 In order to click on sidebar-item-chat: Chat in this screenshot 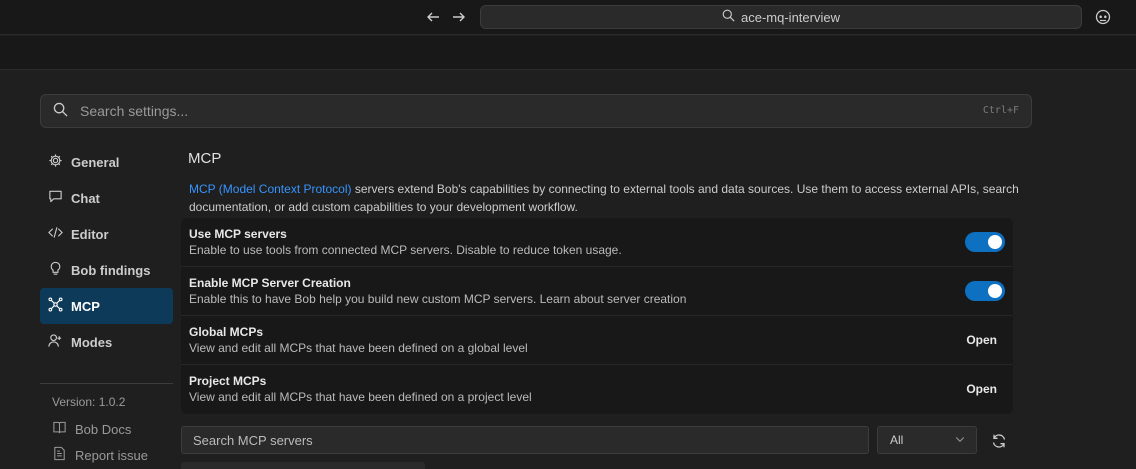, I will do `click(106, 198)`.